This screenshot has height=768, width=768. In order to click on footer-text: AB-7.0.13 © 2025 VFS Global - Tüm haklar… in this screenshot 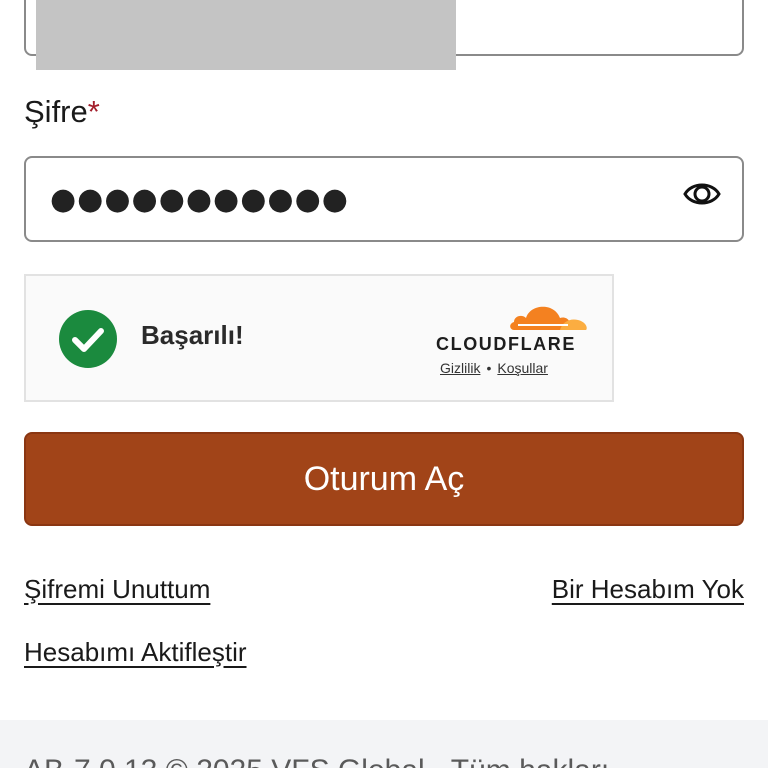, I will do `click(316, 761)`.